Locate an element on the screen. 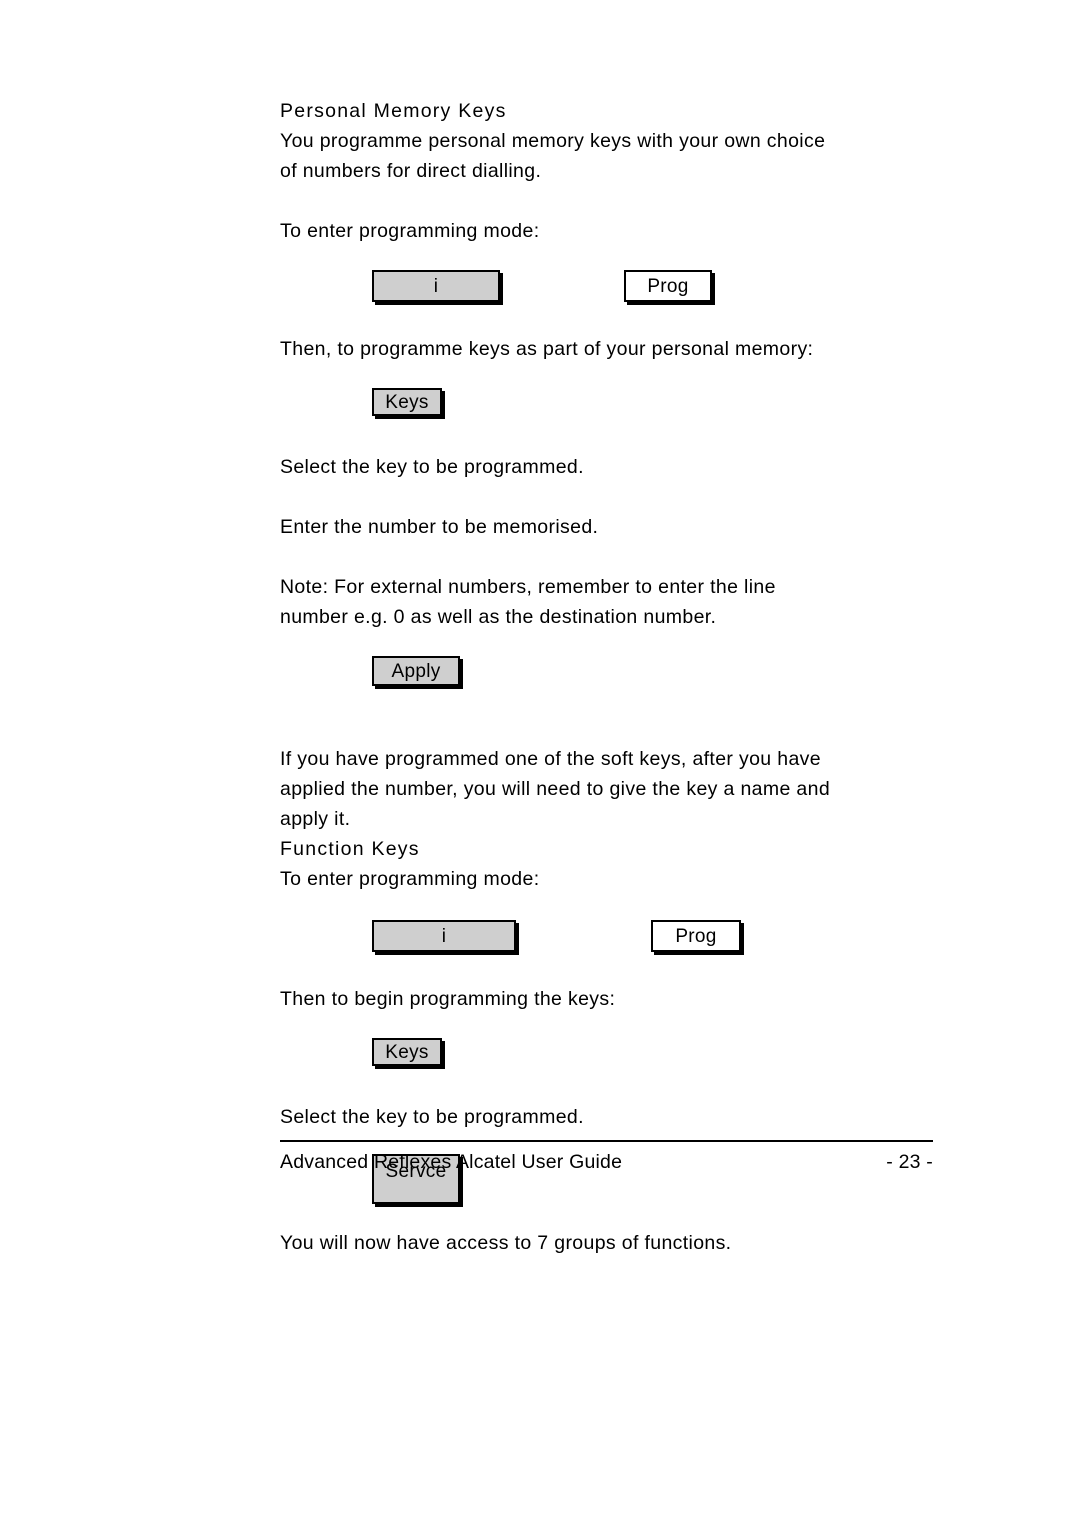  paragraph-line: of numbers for direct dialling. is located at coordinates (411, 171).